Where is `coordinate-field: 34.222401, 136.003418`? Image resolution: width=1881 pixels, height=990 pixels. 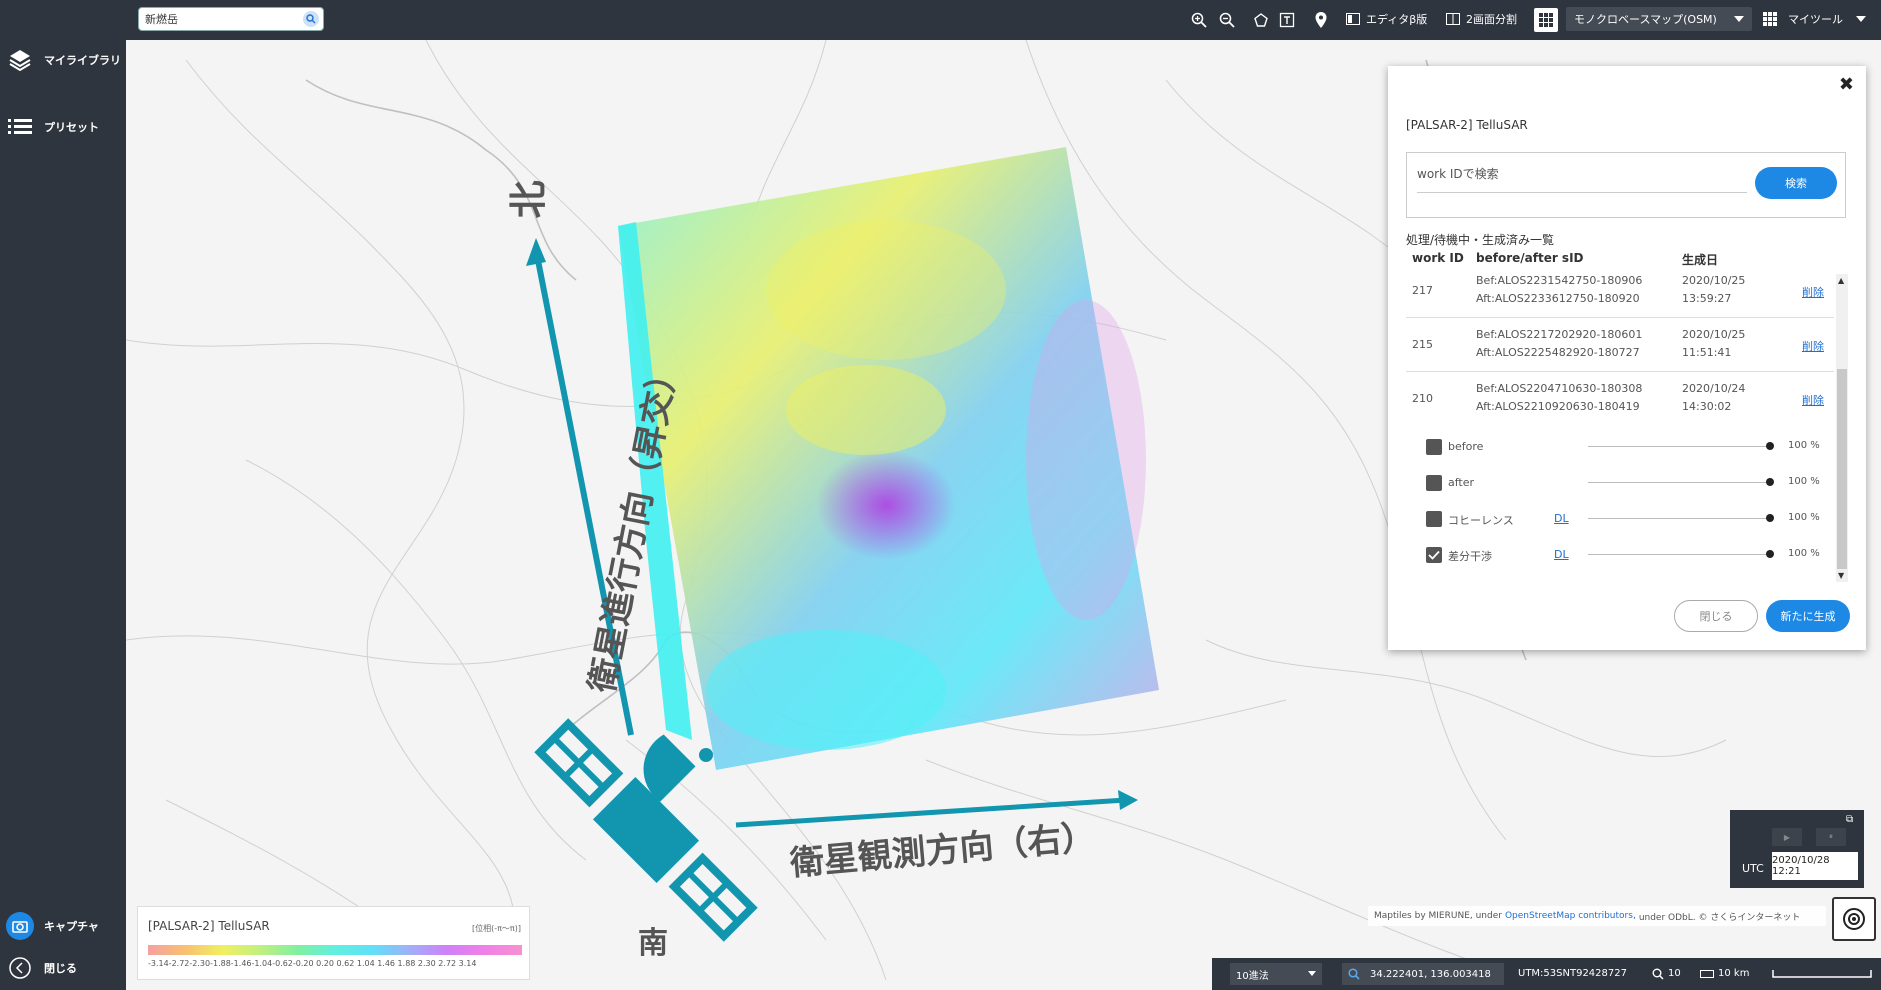
coordinate-field: 34.222401, 136.003418 is located at coordinates (1423, 974).